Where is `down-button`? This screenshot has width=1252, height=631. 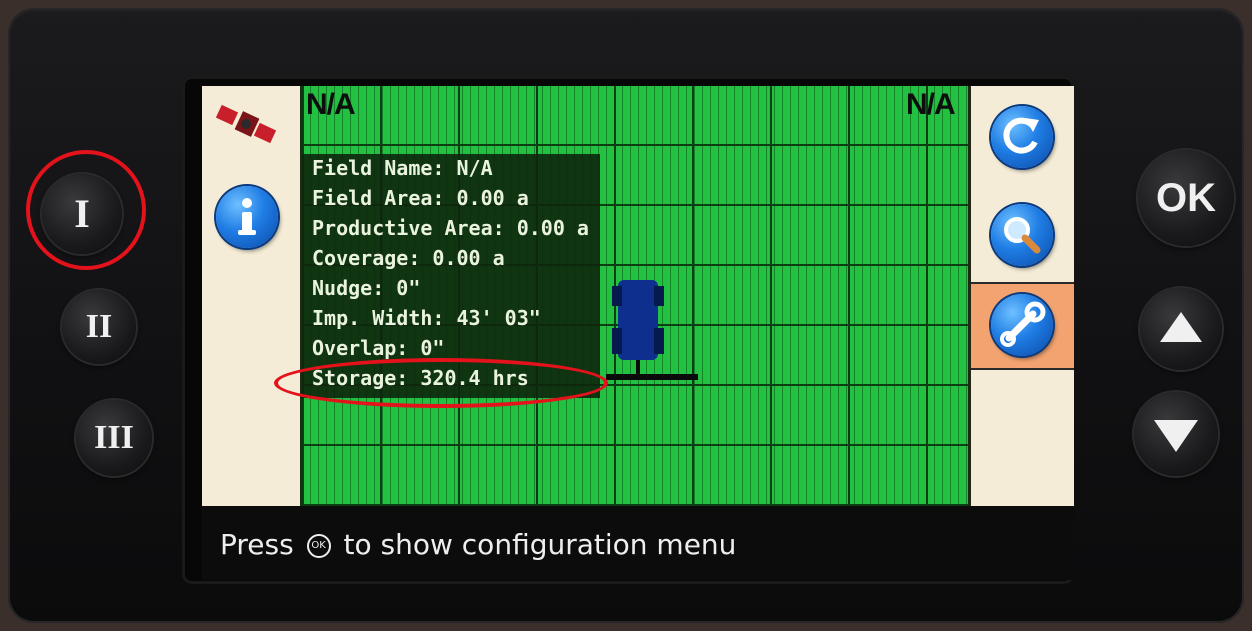
down-button is located at coordinates (1176, 434).